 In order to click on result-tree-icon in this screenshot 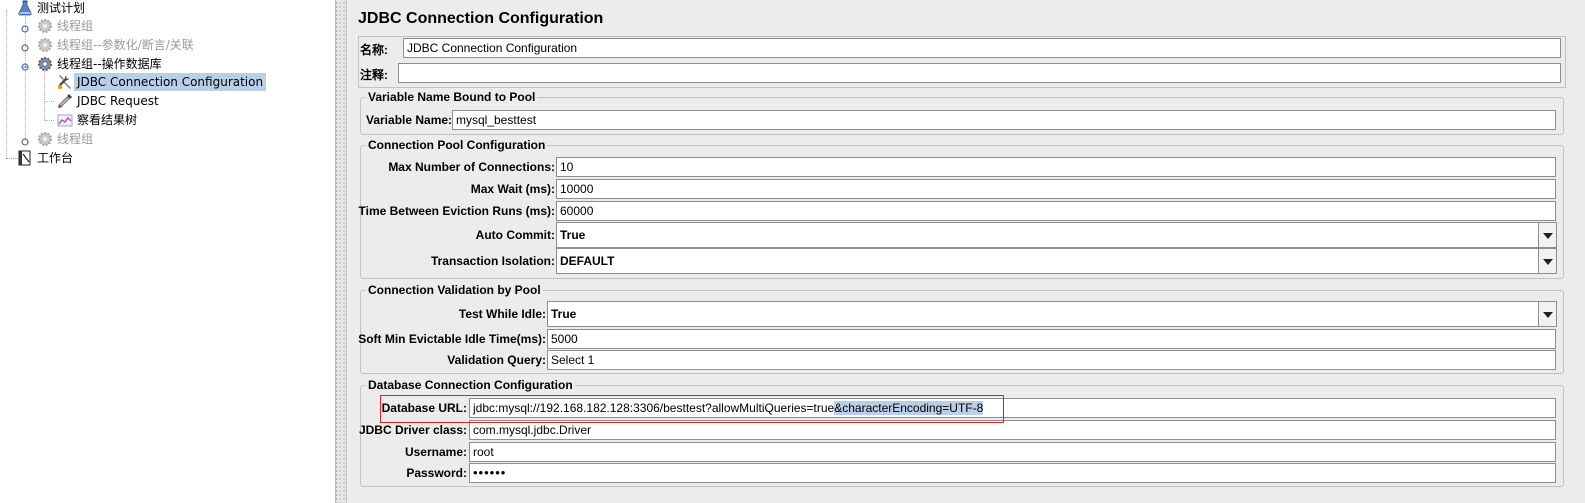, I will do `click(65, 120)`.